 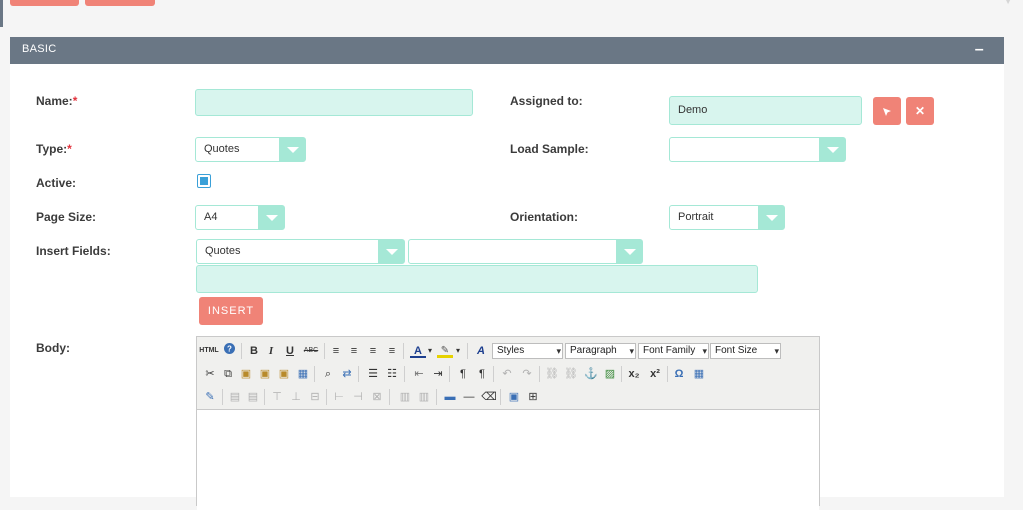 What do you see at coordinates (336, 351) in the screenshot?
I see `align-left-icon: ≡` at bounding box center [336, 351].